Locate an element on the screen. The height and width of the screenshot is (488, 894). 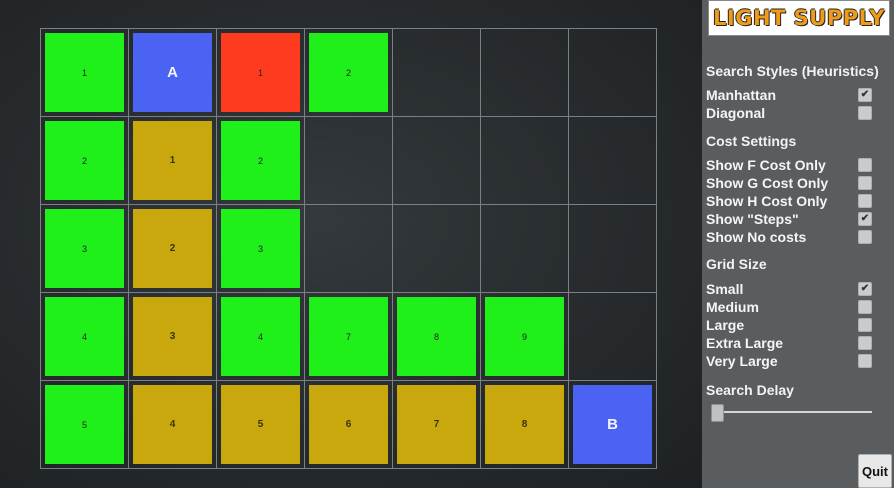
cost-setting-option-label: Show "Steps" is located at coordinates (752, 219).